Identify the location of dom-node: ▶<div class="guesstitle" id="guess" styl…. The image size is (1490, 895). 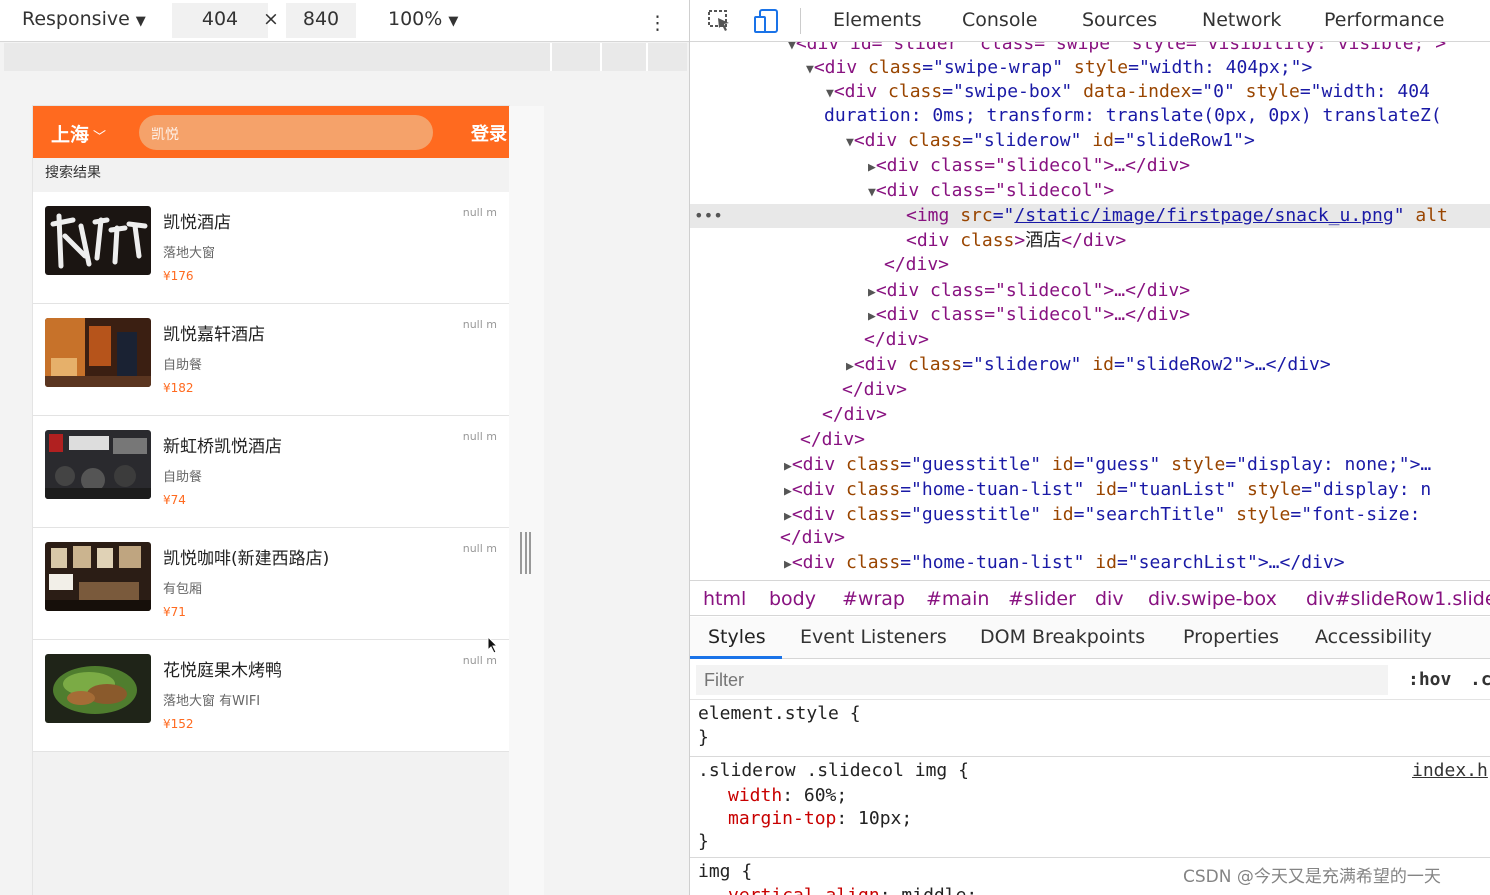
(1090, 465).